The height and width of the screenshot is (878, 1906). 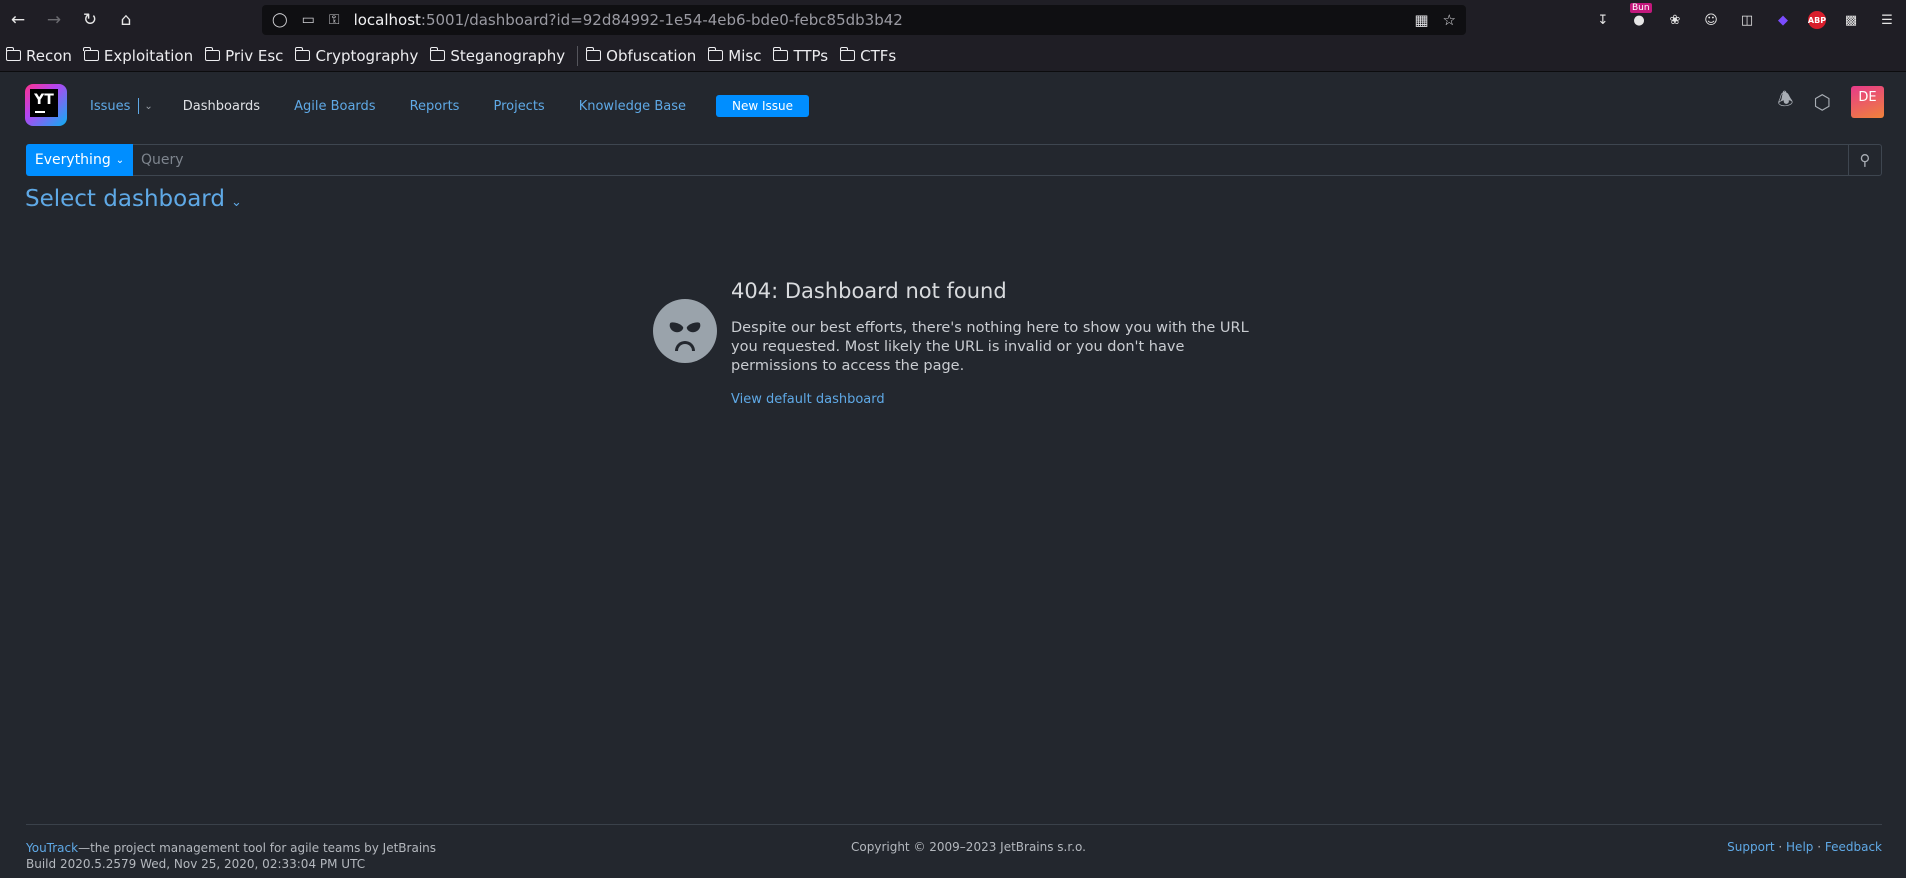 I want to click on search-context-button: Everything ⌄, so click(x=79, y=160).